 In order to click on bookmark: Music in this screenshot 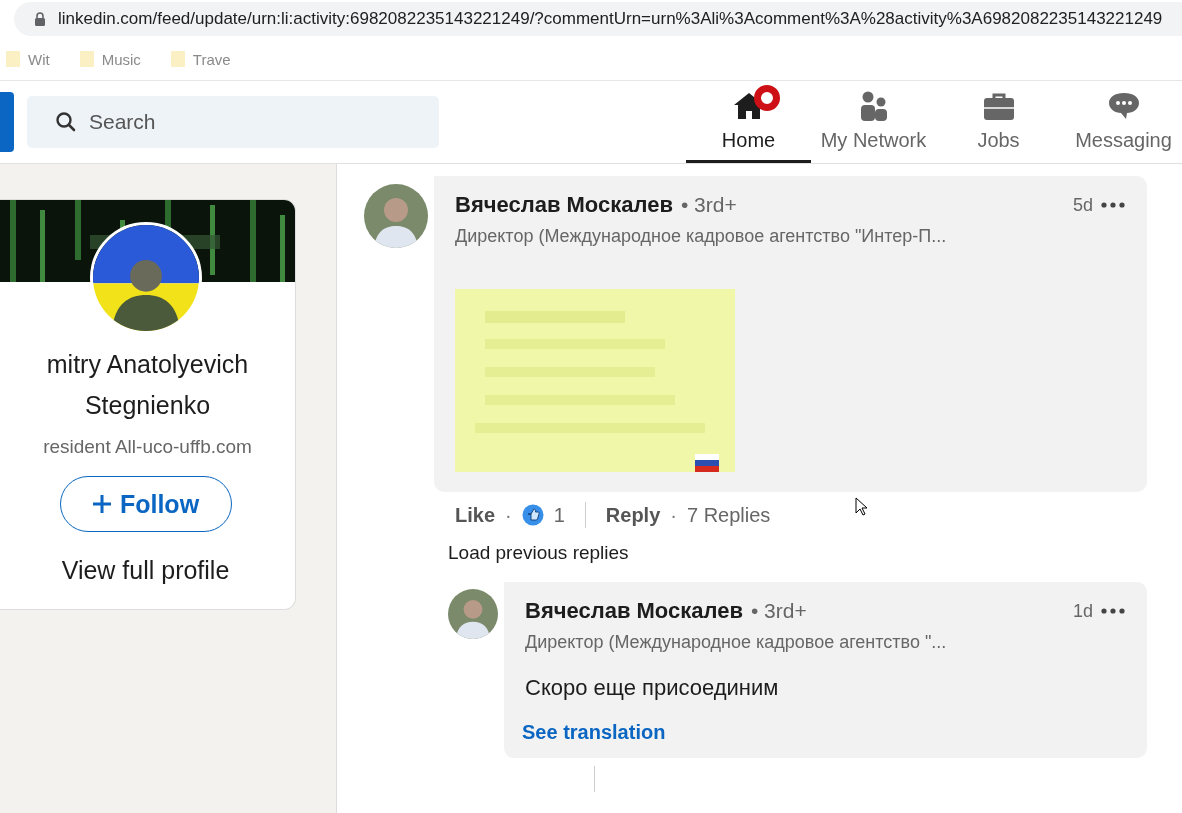, I will do `click(110, 59)`.